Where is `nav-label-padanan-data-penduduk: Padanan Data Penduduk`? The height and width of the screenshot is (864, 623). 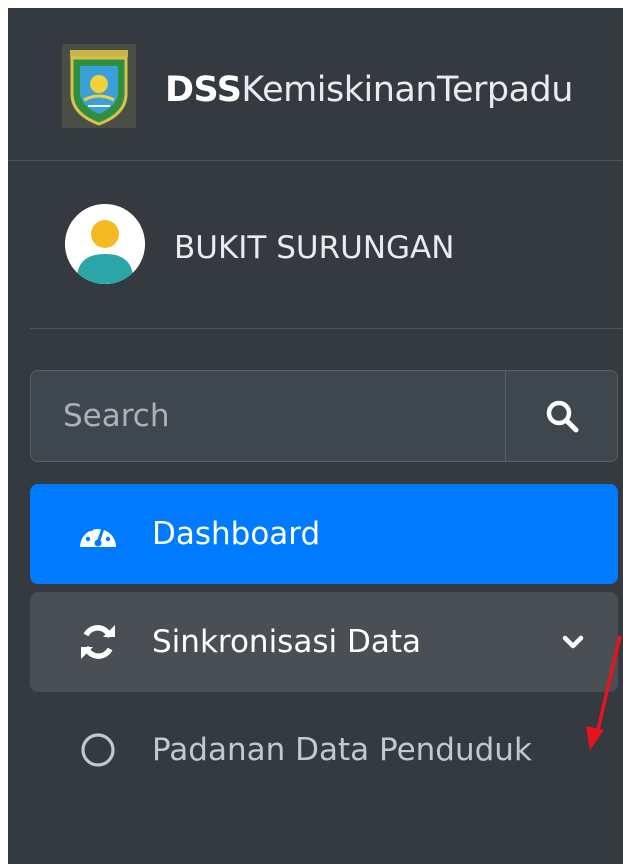 nav-label-padanan-data-penduduk: Padanan Data Penduduk is located at coordinates (342, 750).